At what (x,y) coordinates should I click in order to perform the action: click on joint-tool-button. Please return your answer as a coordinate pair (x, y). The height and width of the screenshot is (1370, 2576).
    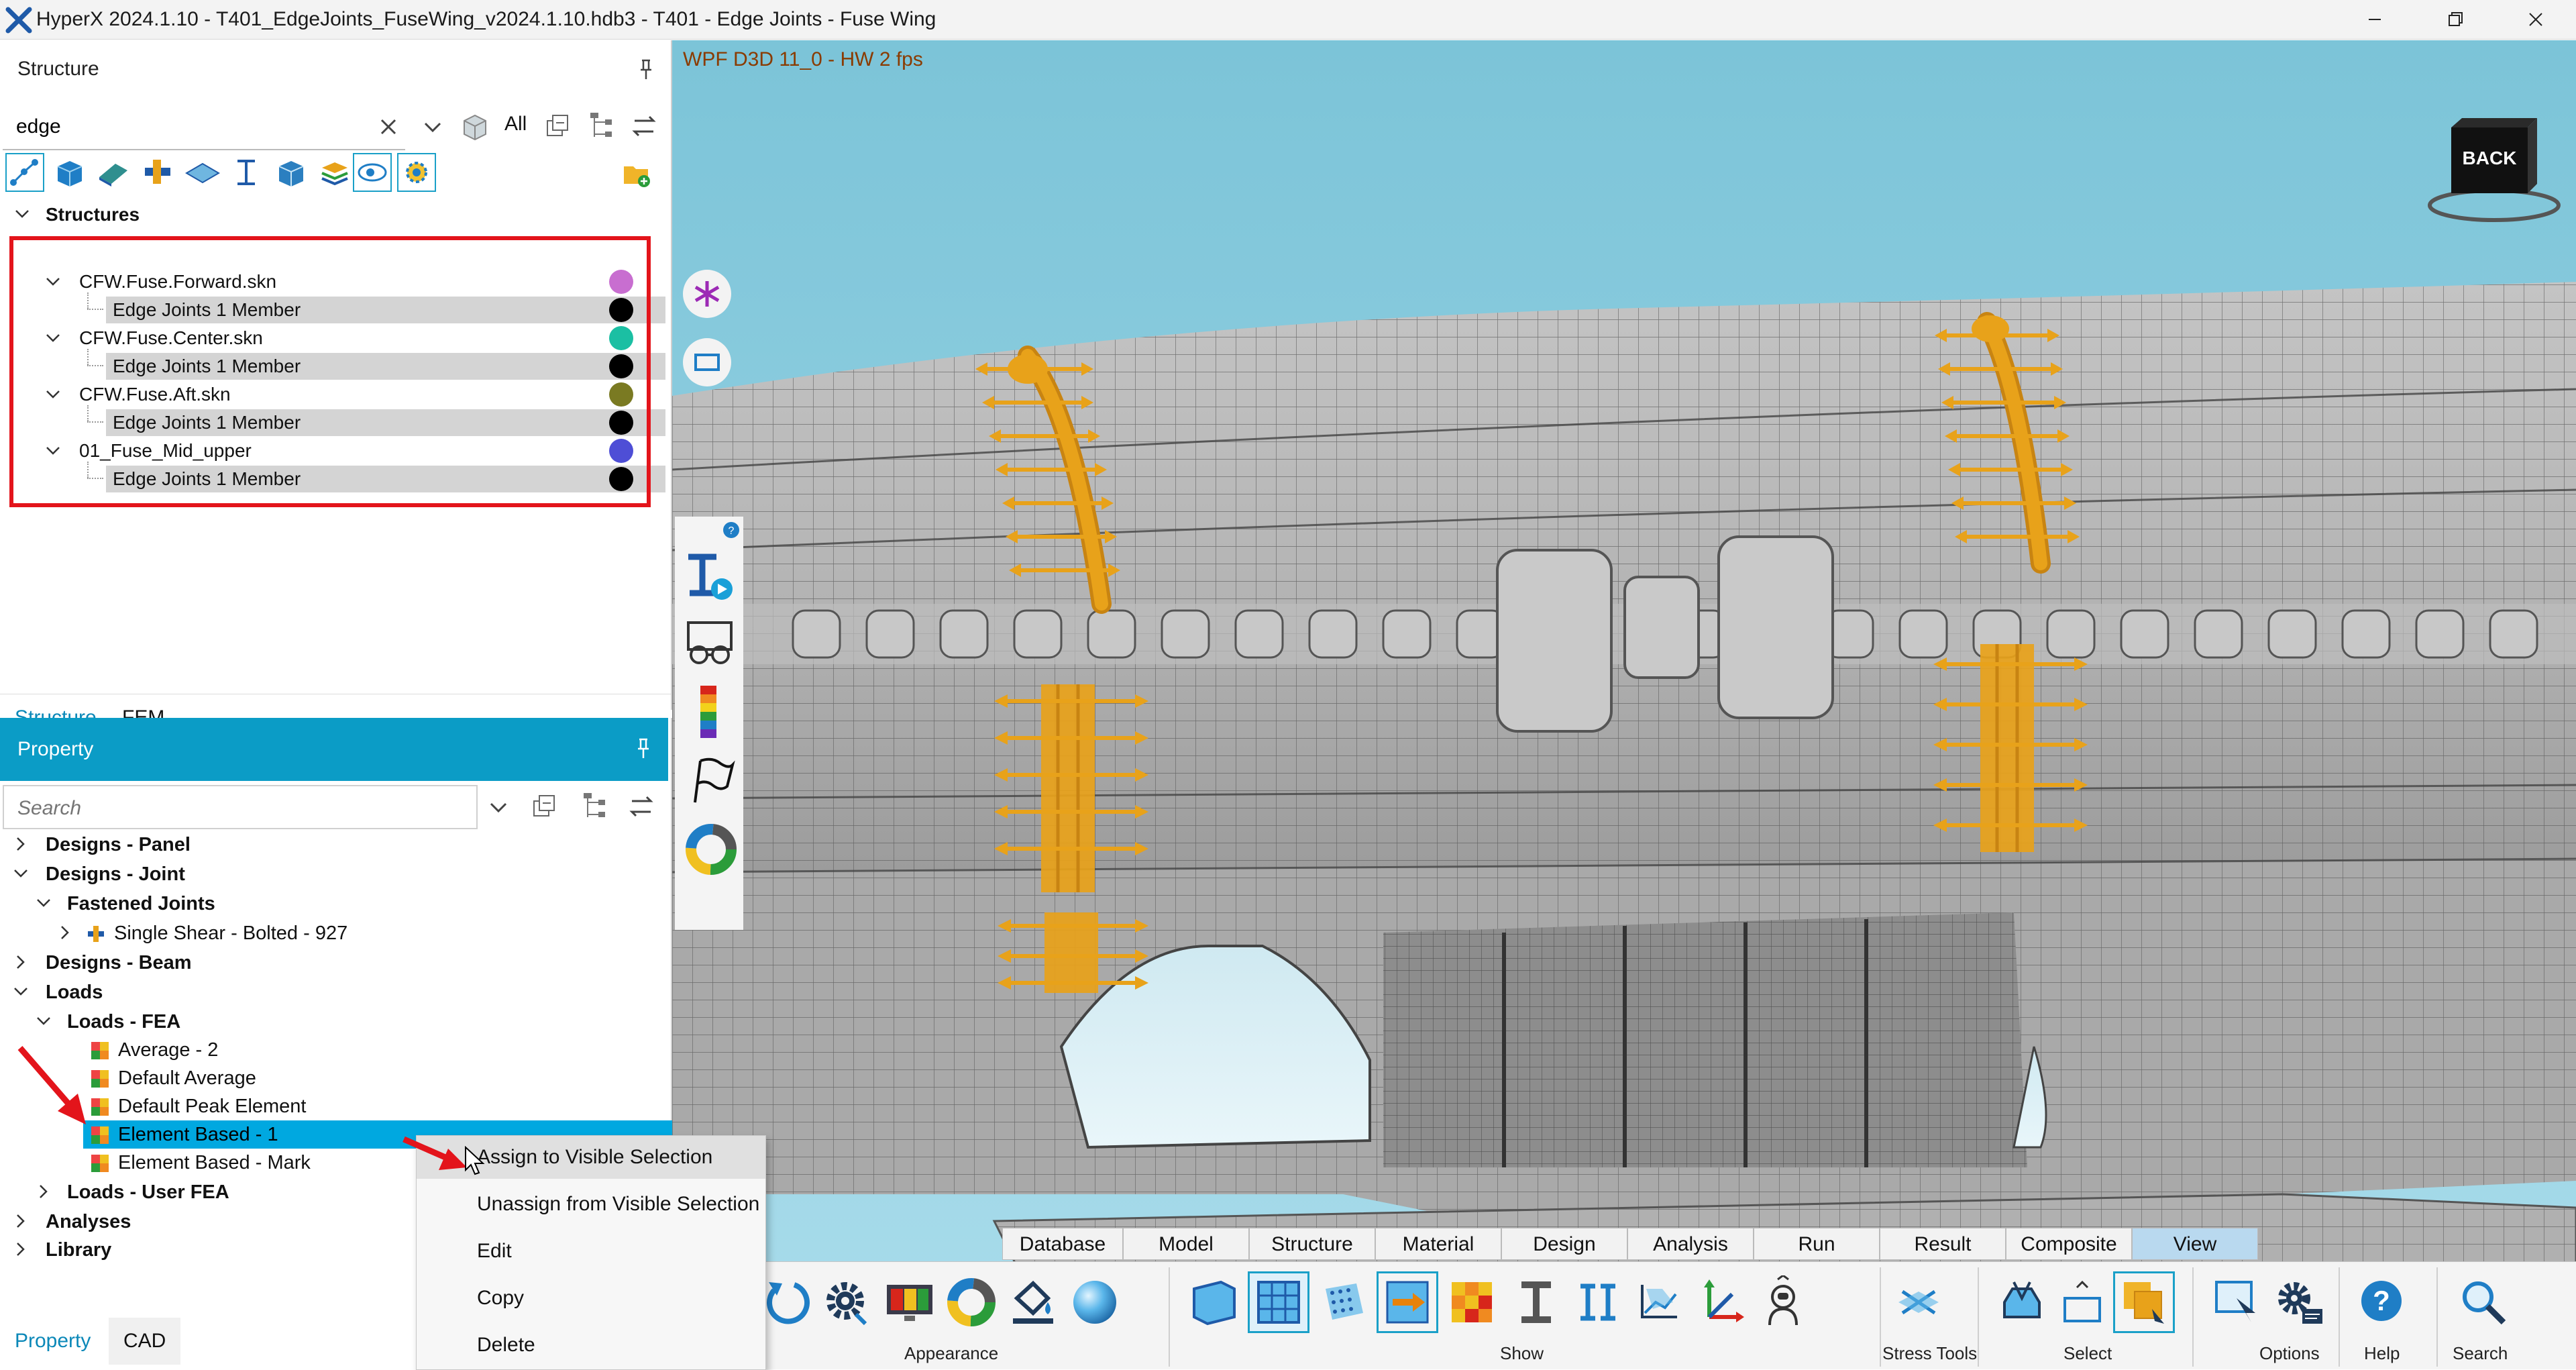
    Looking at the image, I should click on (157, 172).